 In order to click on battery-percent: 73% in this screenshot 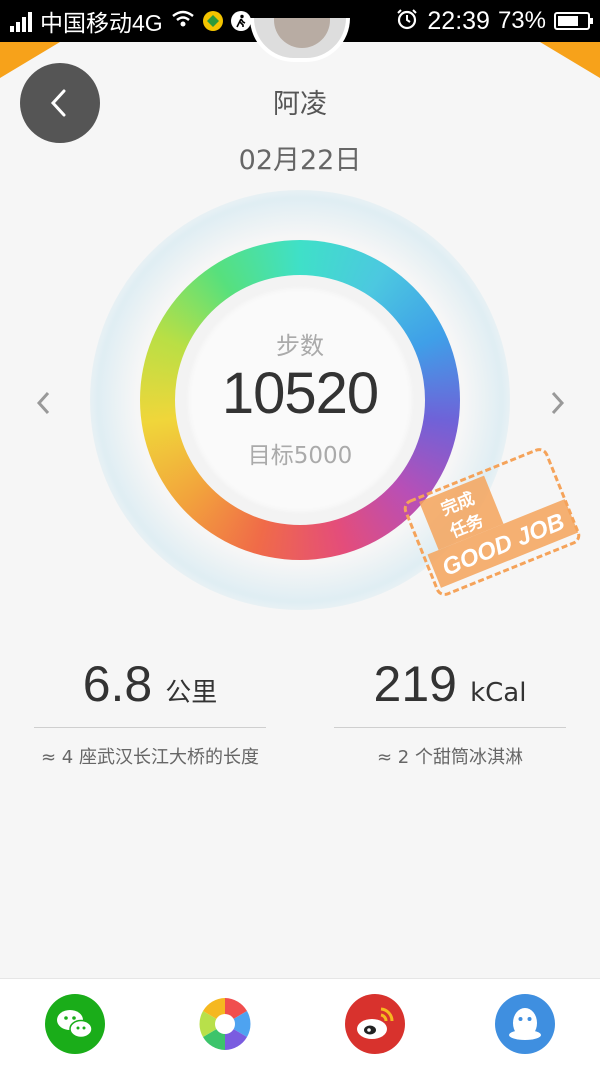, I will do `click(521, 20)`.